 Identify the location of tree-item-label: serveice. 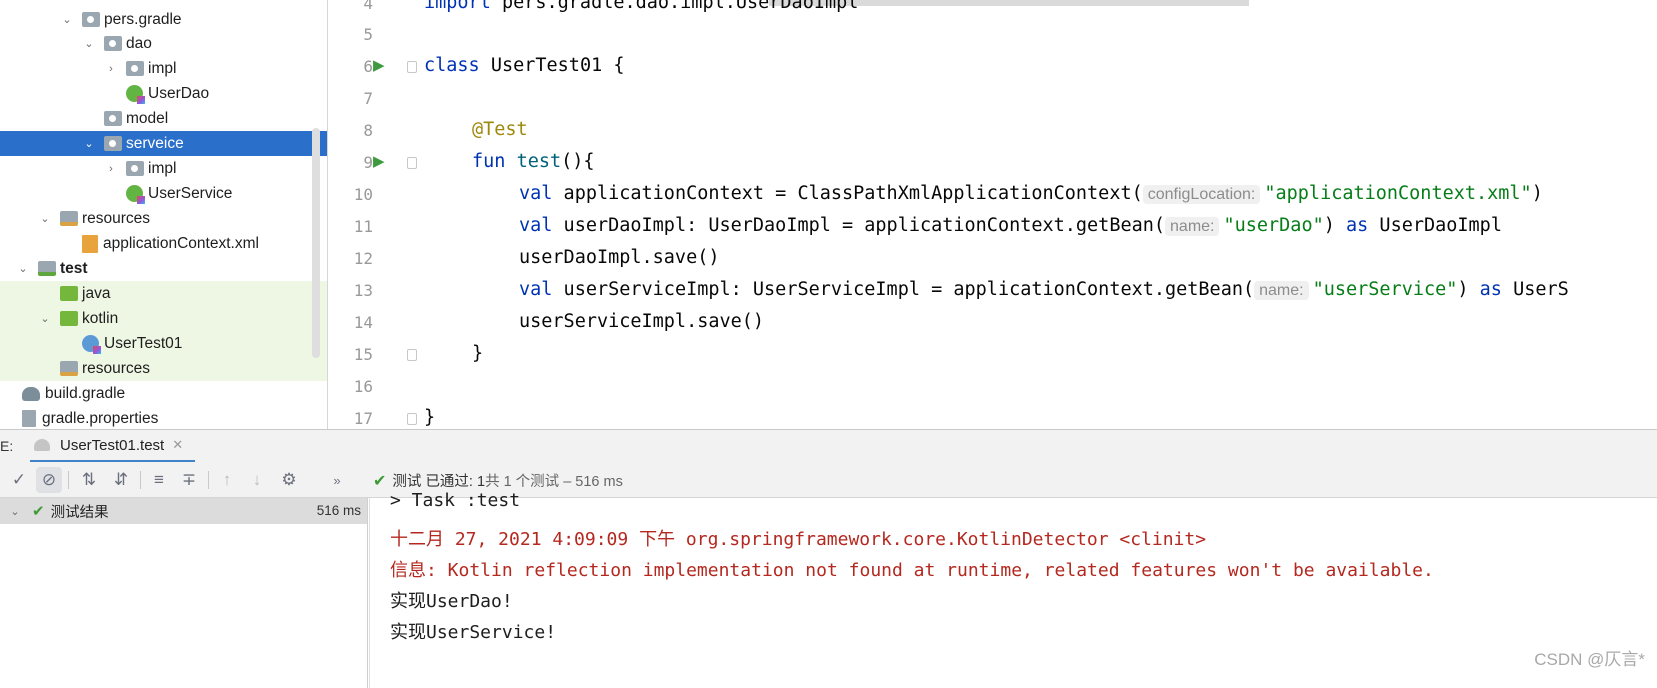
(155, 143).